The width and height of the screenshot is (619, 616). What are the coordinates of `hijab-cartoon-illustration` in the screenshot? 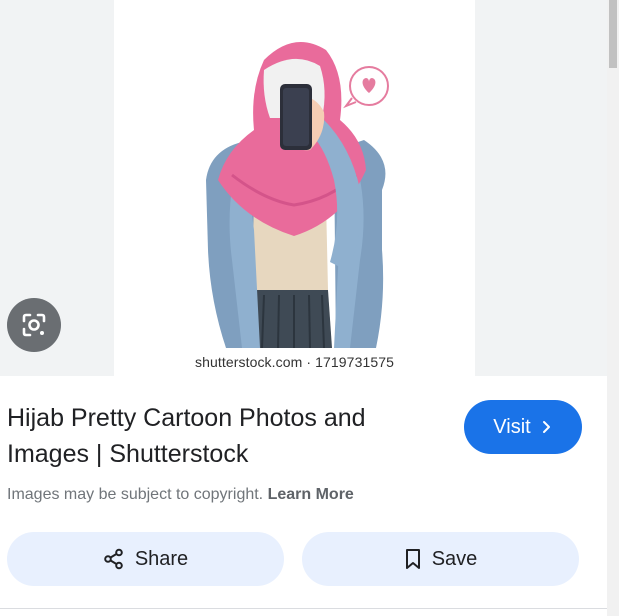 It's located at (297, 195).